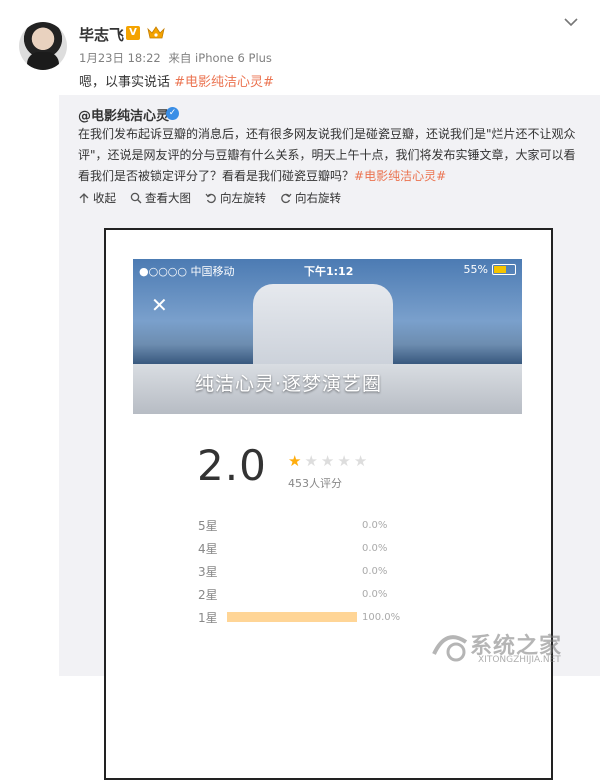 This screenshot has height=780, width=600. I want to click on rotate-right-button: 向右旋转, so click(310, 198).